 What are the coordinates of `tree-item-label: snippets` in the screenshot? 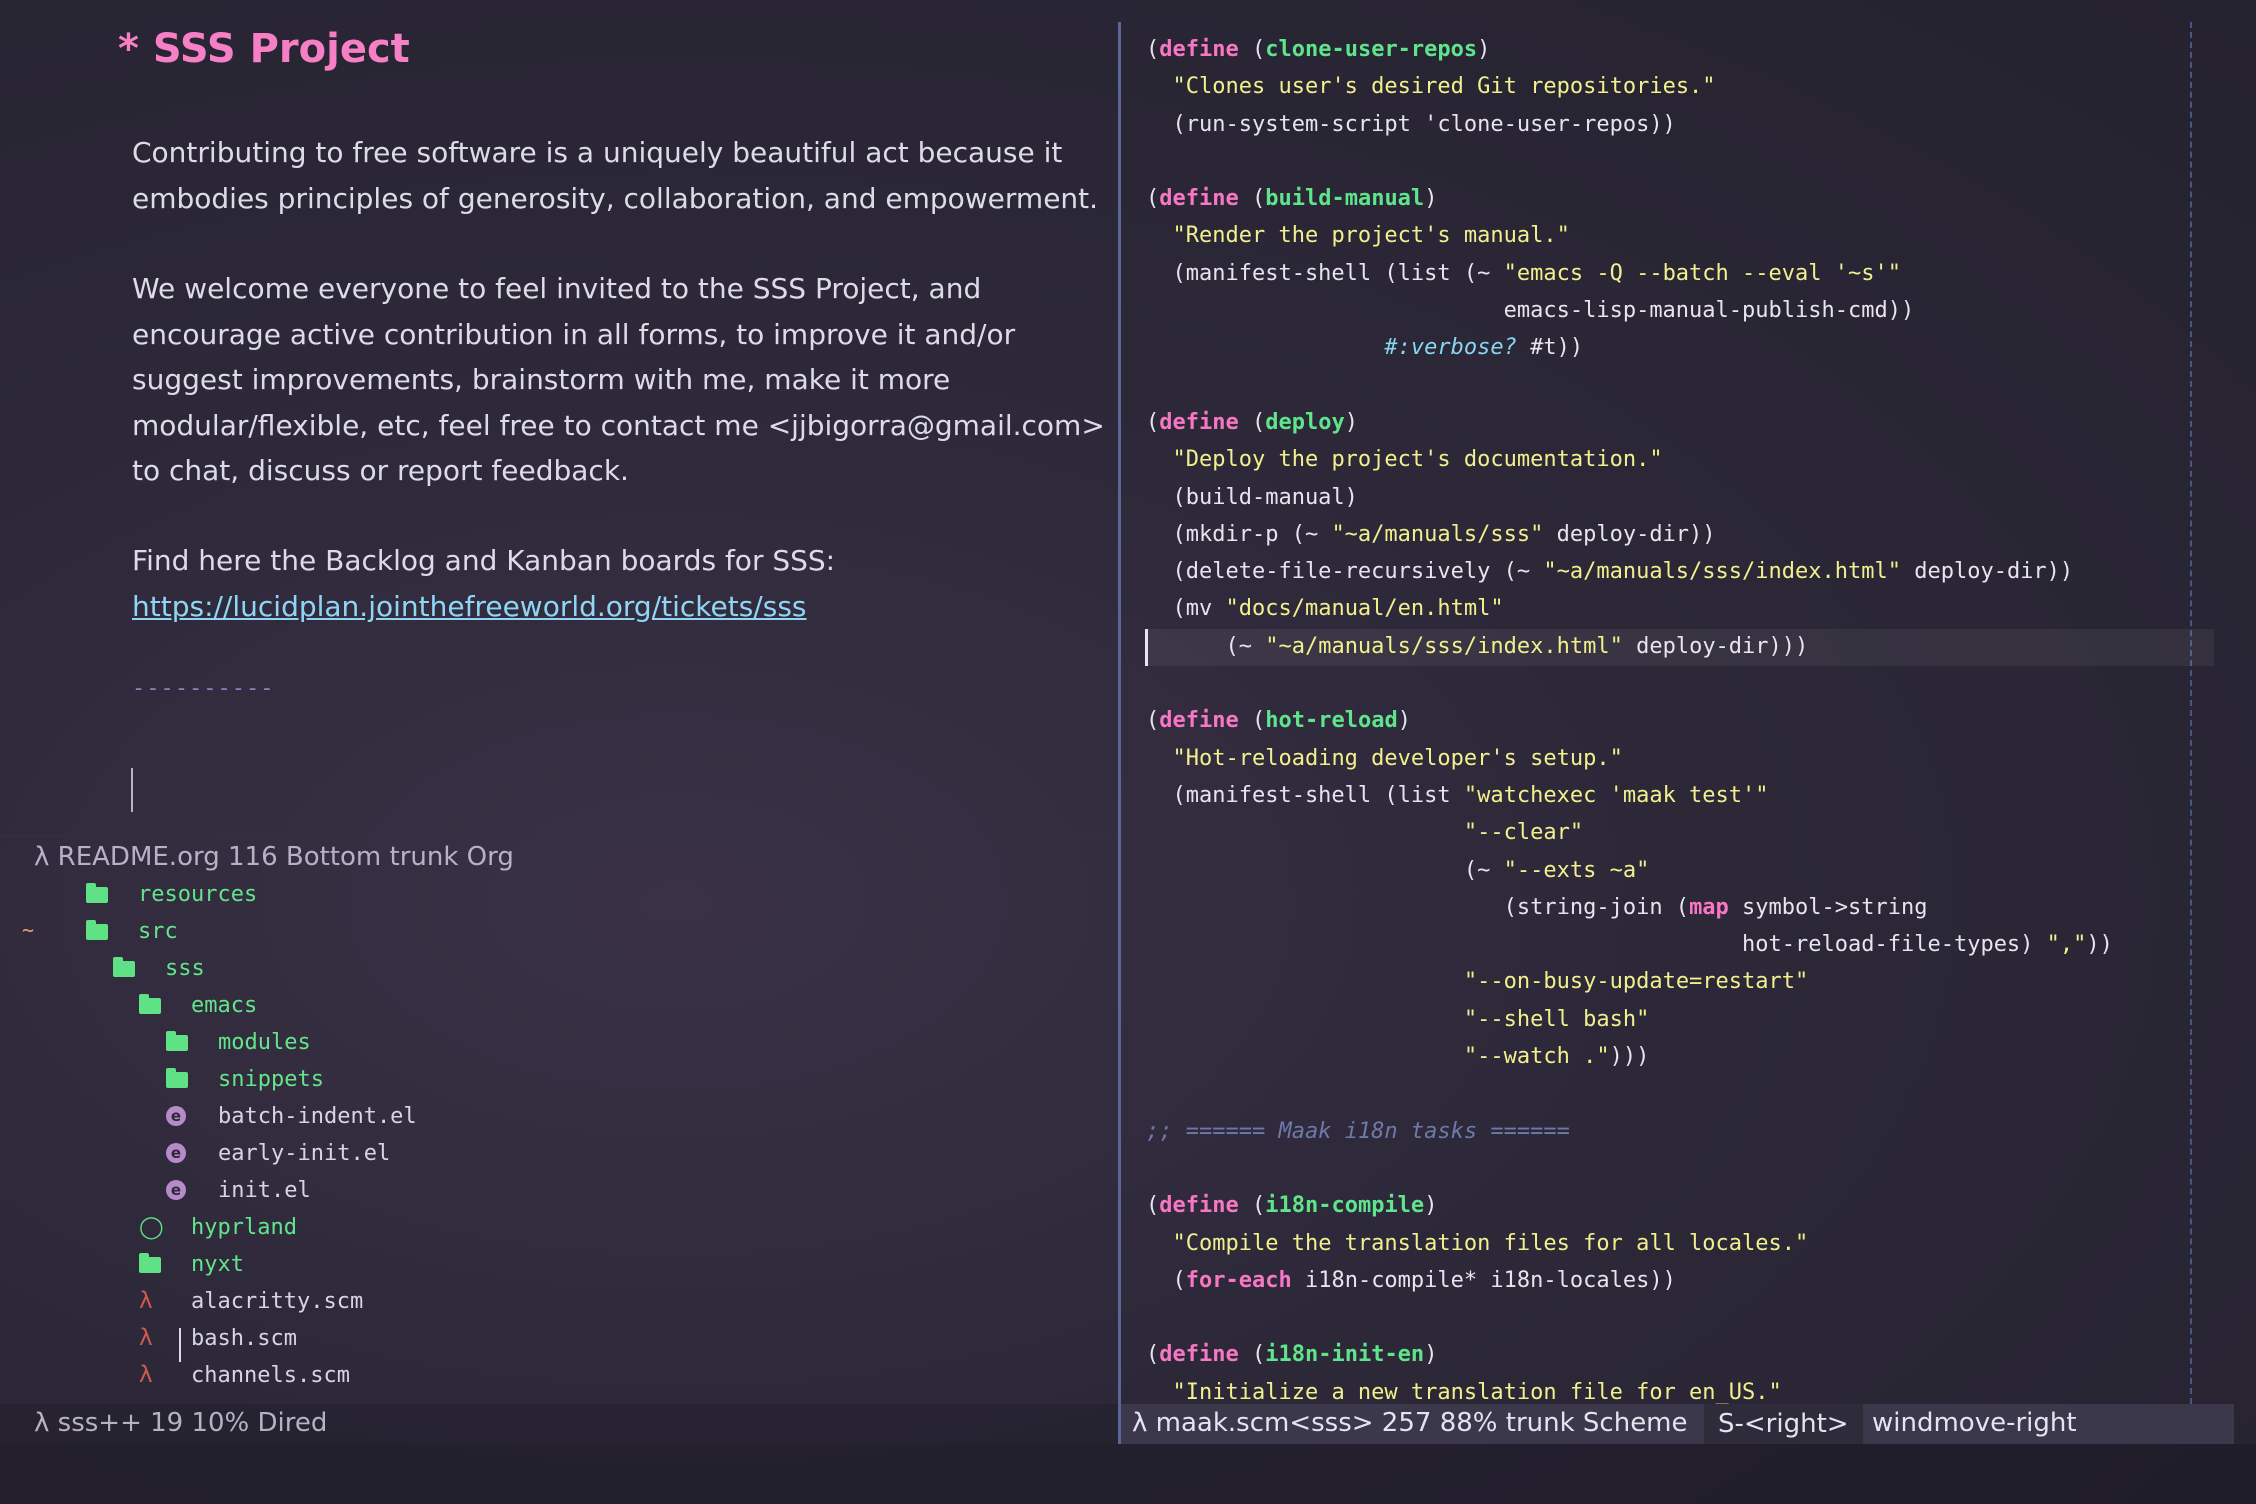 It's located at (271, 1079).